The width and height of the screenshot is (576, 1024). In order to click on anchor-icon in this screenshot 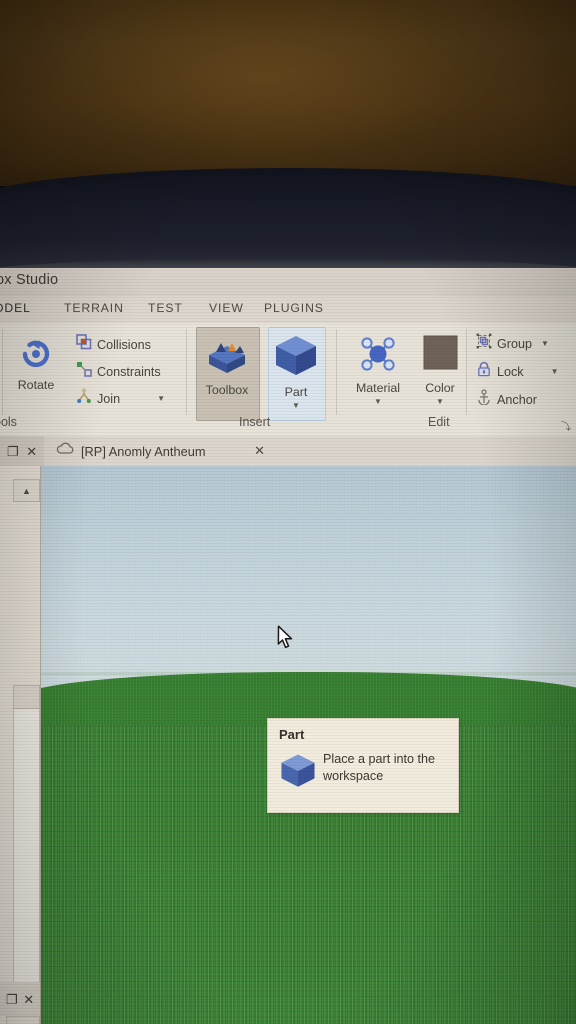, I will do `click(484, 399)`.